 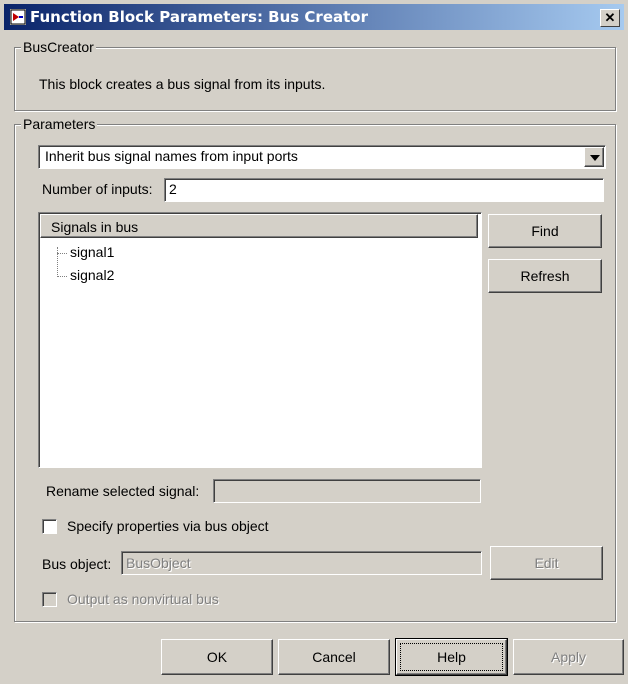 I want to click on bus-object-field: BusObject, so click(x=301, y=563).